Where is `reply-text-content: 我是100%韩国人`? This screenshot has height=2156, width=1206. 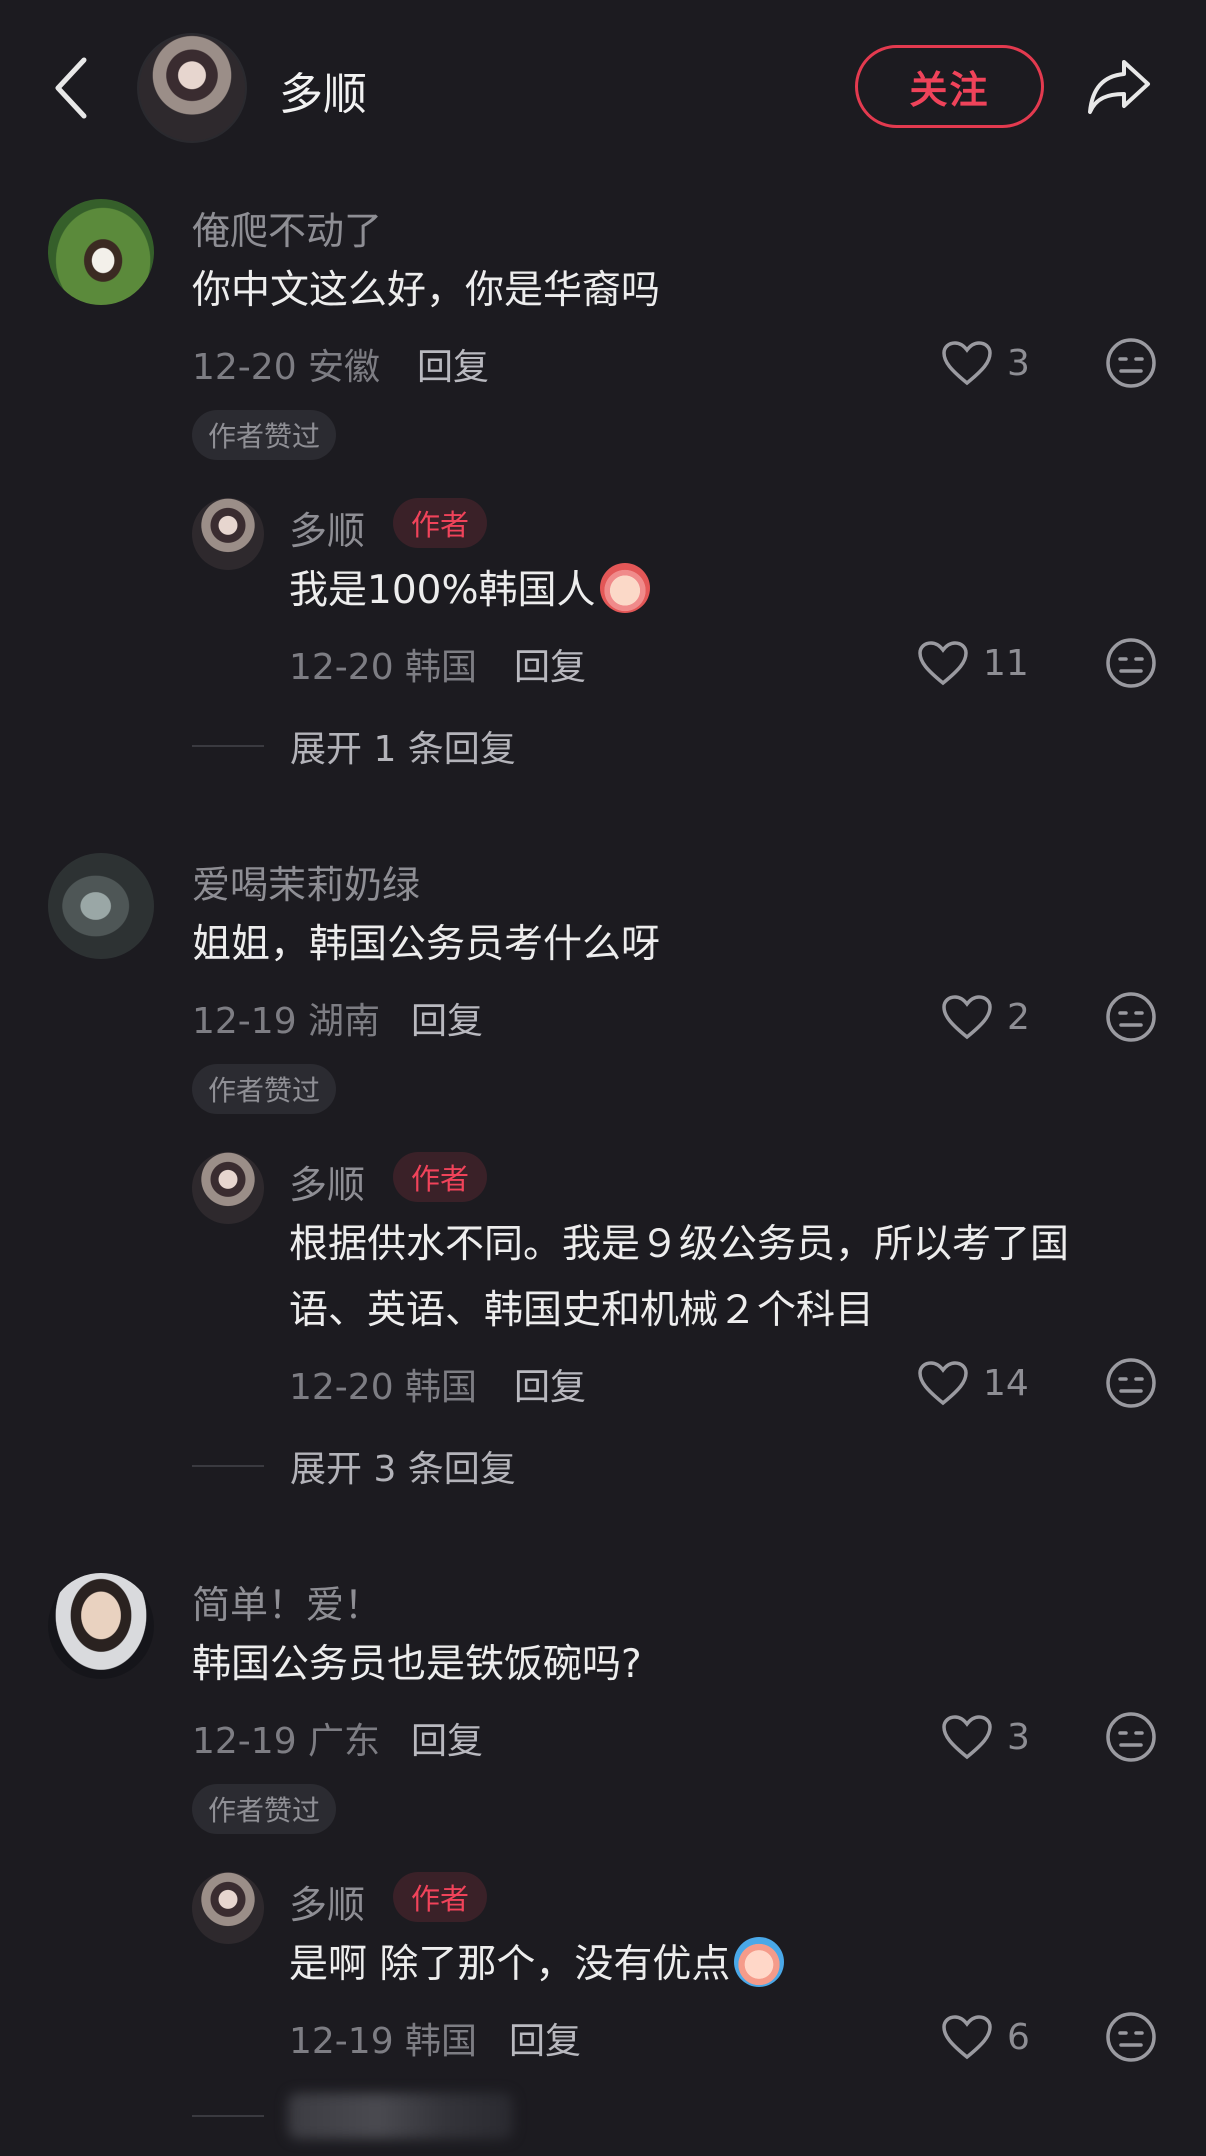 reply-text-content: 我是100%韩国人 is located at coordinates (442, 590).